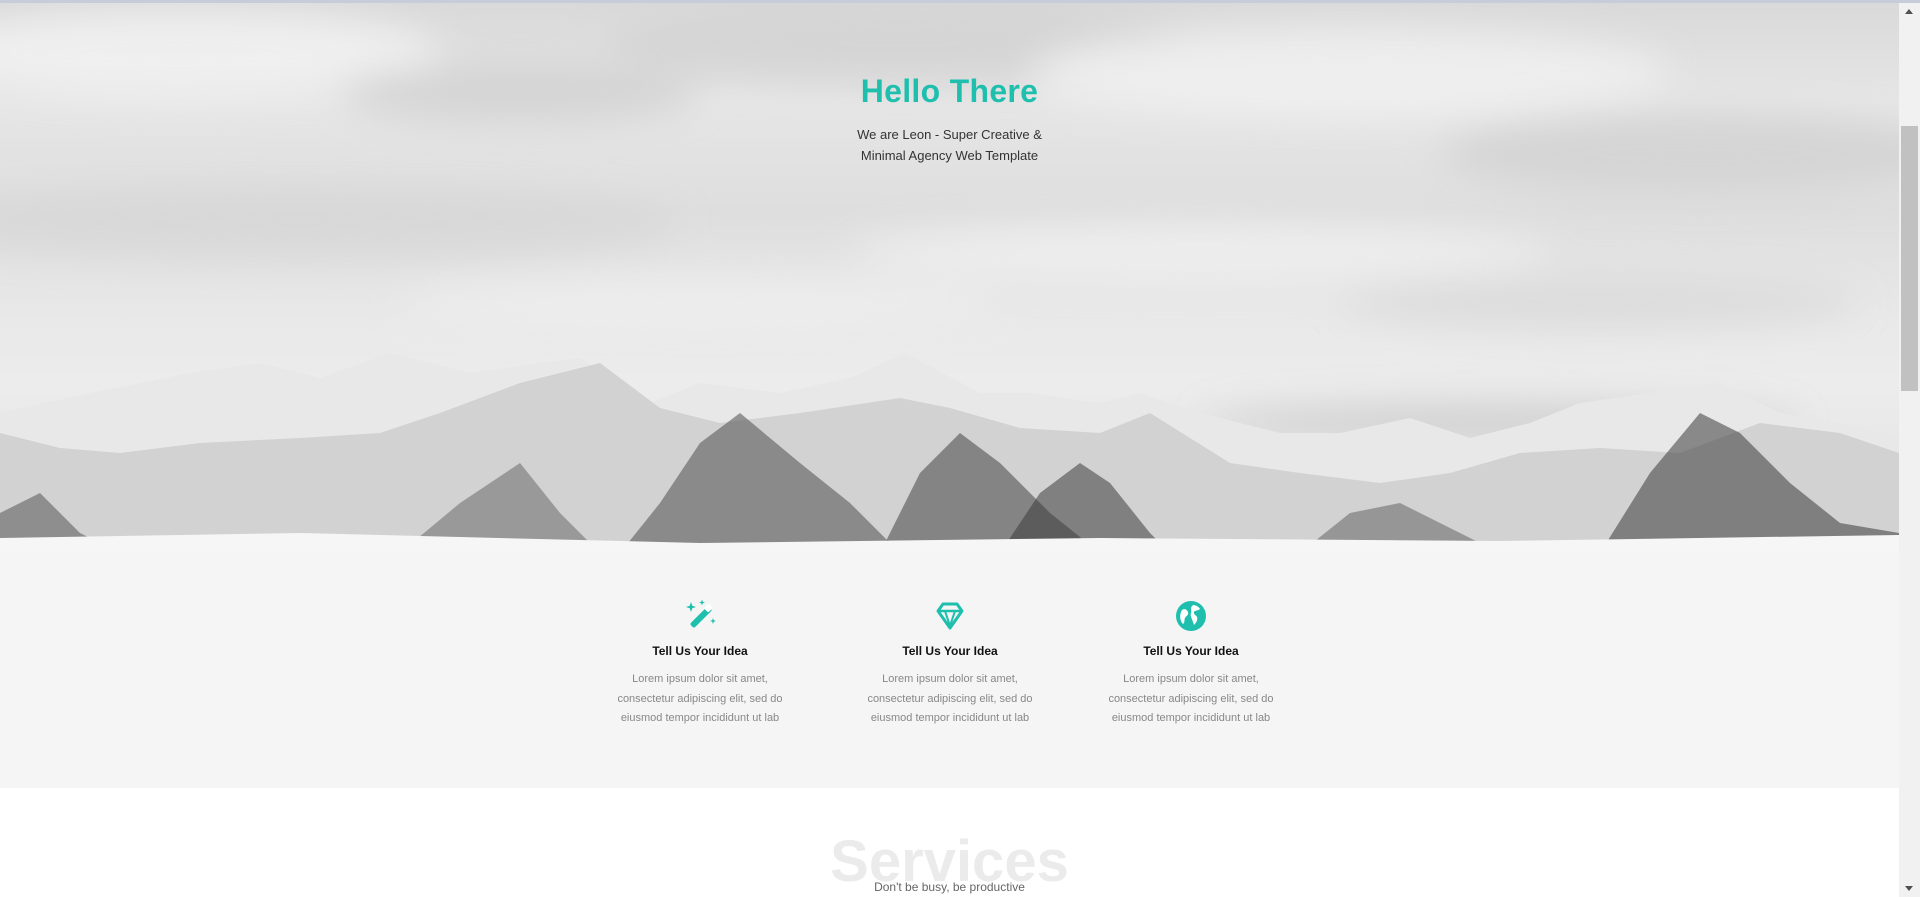 The height and width of the screenshot is (897, 1920). Describe the element at coordinates (1909, 888) in the screenshot. I see `scroll-down-arrow-icon` at that location.